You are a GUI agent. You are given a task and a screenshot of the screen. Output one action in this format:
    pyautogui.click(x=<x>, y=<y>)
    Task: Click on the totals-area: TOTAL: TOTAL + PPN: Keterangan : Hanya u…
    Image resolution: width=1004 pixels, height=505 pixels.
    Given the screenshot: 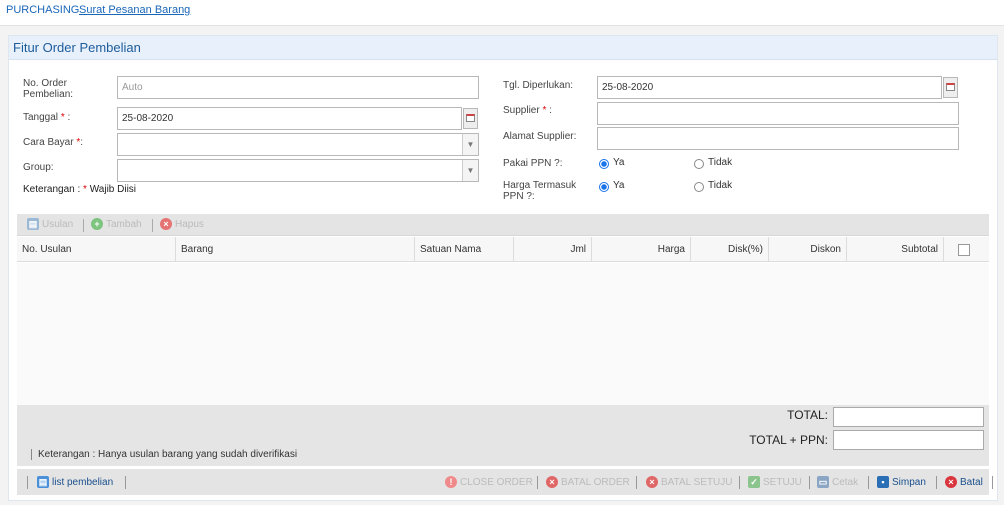 What is the action you would take?
    pyautogui.click(x=503, y=435)
    